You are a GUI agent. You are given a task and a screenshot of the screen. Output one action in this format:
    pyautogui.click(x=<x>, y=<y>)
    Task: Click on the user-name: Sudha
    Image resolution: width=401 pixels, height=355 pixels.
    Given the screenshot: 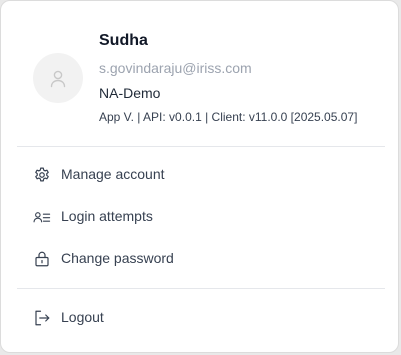 What is the action you would take?
    pyautogui.click(x=123, y=40)
    